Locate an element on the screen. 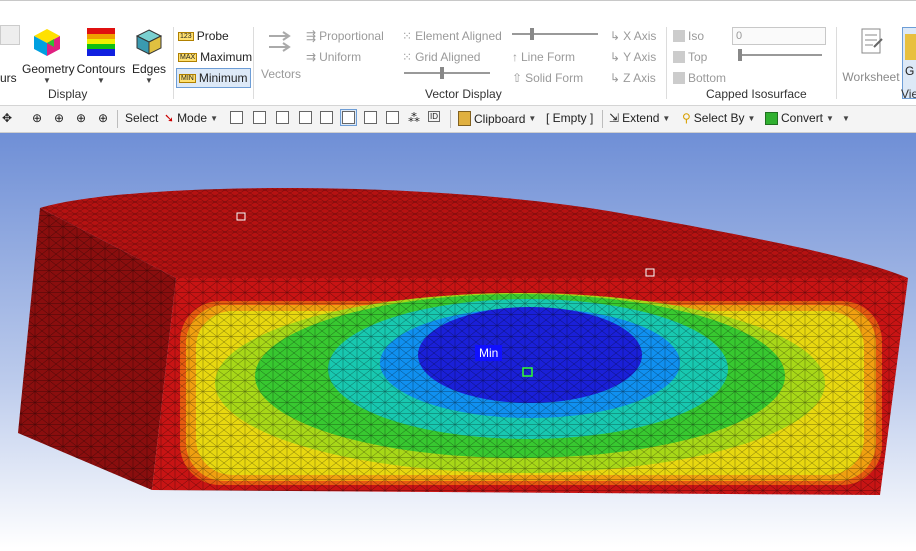 This screenshot has width=916, height=551. minimum-button: MIN Minimum is located at coordinates (213, 78).